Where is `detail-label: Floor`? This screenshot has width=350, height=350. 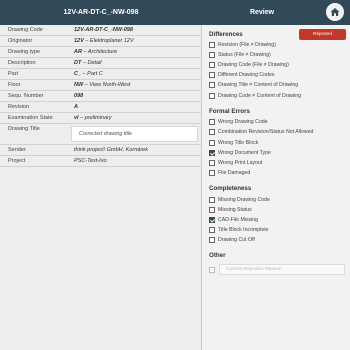 detail-label: Floor is located at coordinates (14, 85).